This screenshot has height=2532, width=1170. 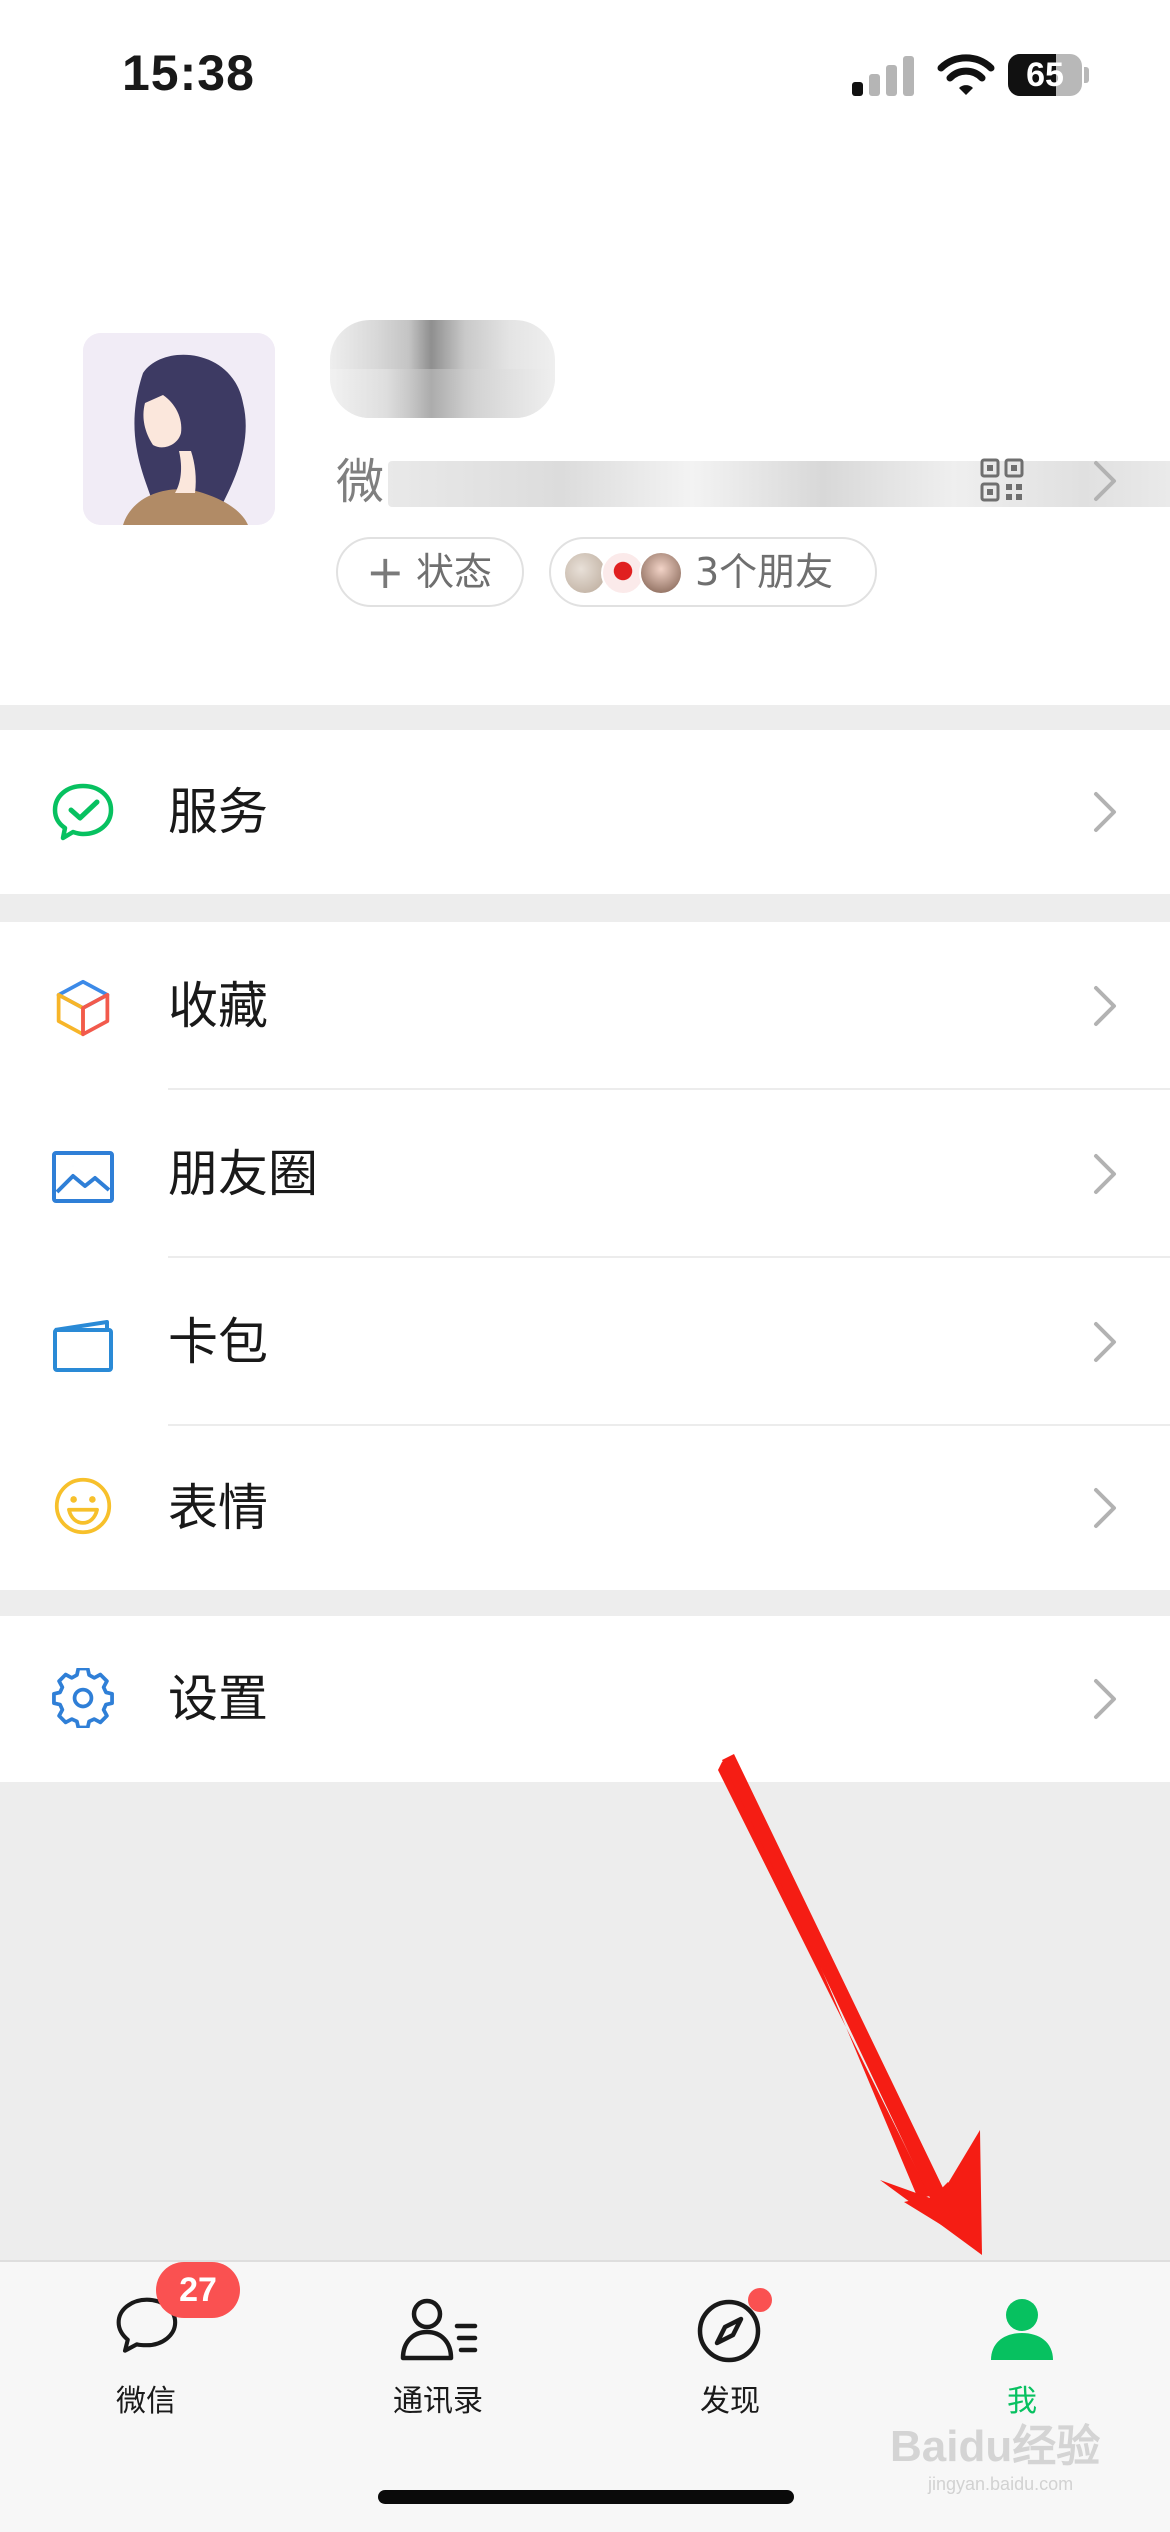 What do you see at coordinates (585, 1006) in the screenshot?
I see `menu-item-favorites: 收藏` at bounding box center [585, 1006].